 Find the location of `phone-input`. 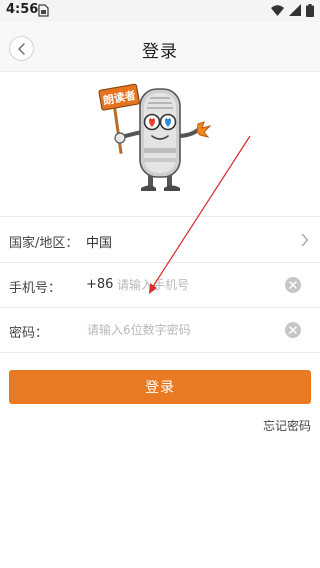

phone-input is located at coordinates (192, 285).